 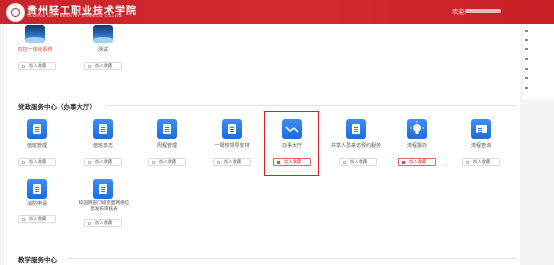 I want to click on right-side-panel, so click(x=538, y=61).